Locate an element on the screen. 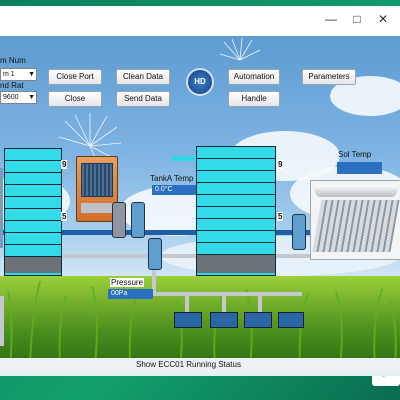 The image size is (400, 400). minimize-icon: — is located at coordinates (331, 19).